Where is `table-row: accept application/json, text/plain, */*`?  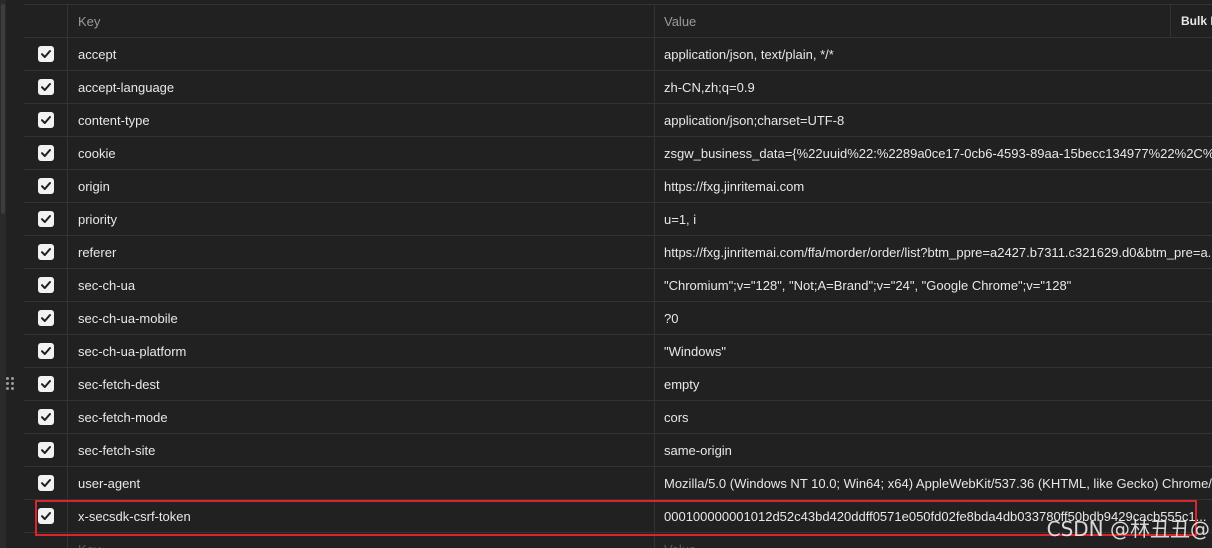
table-row: accept application/json, text/plain, */* is located at coordinates (618, 54).